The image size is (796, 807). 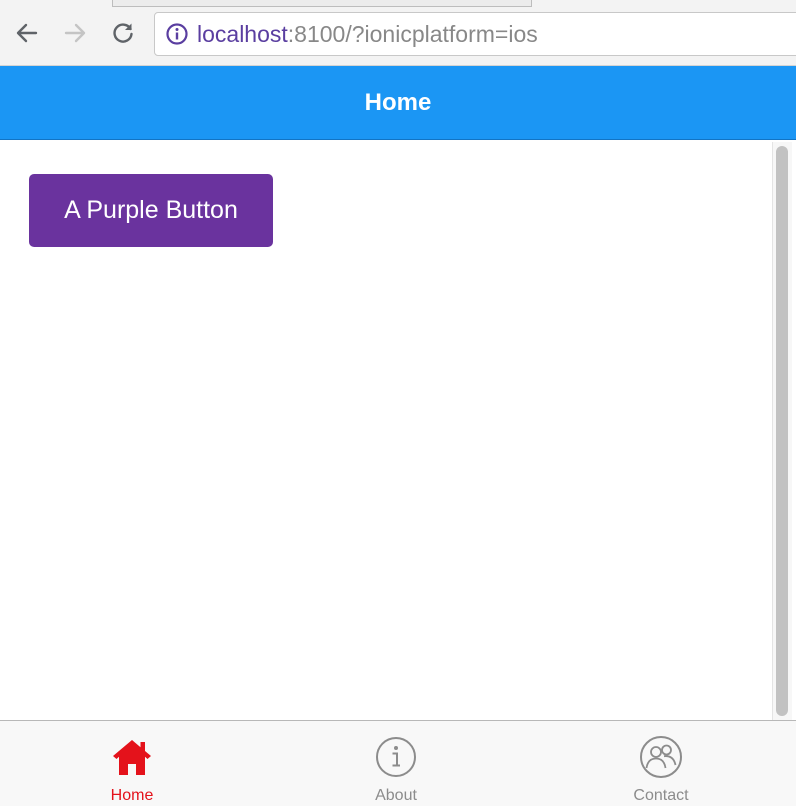 What do you see at coordinates (396, 757) in the screenshot?
I see `info-circle-icon` at bounding box center [396, 757].